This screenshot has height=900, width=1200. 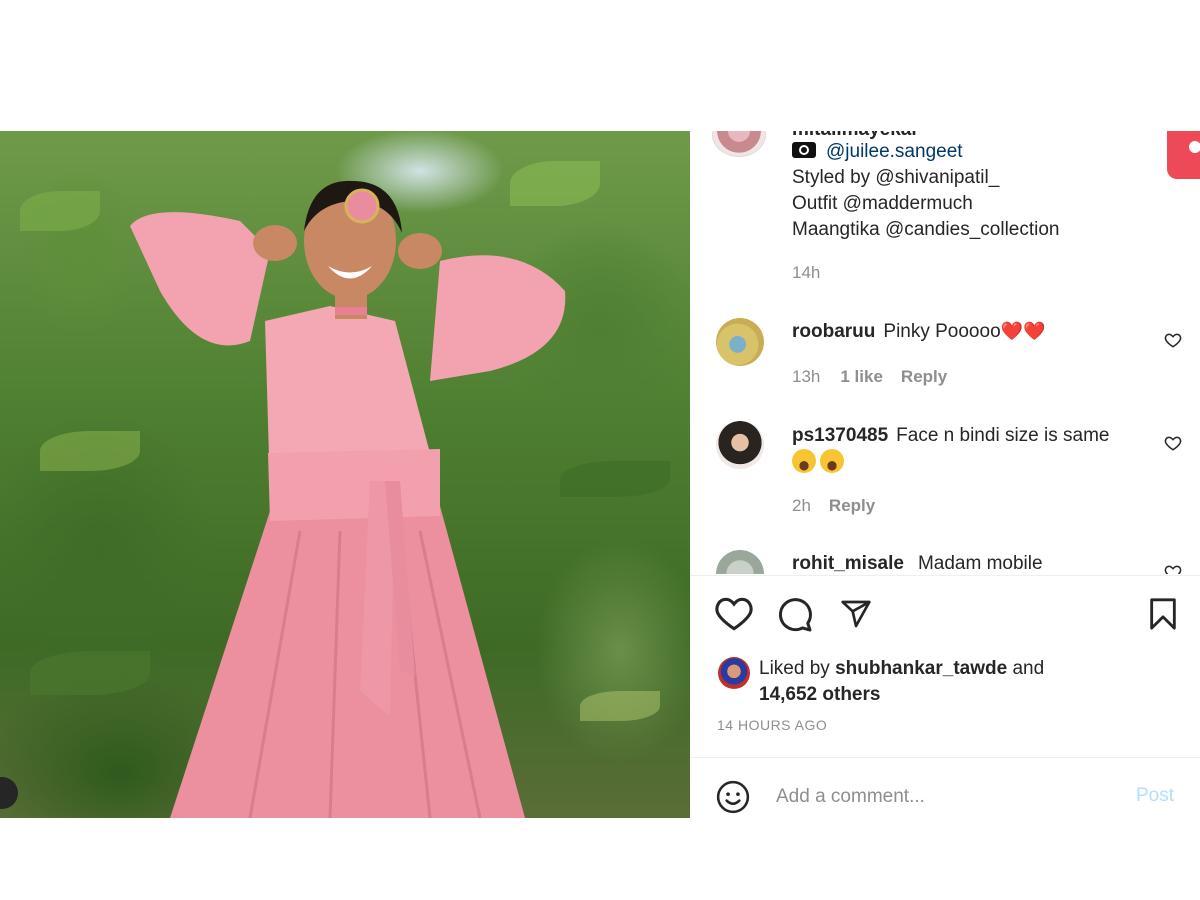 What do you see at coordinates (806, 376) in the screenshot?
I see `comment-time: 13h` at bounding box center [806, 376].